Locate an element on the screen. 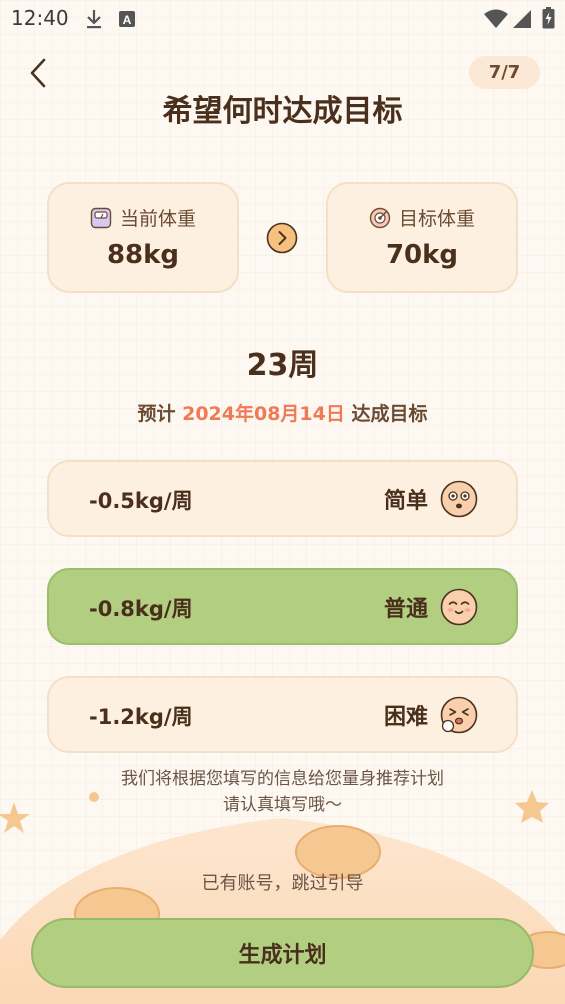 The height and width of the screenshot is (1004, 565). target-weight-card: 目标体重 70kg is located at coordinates (422, 237).